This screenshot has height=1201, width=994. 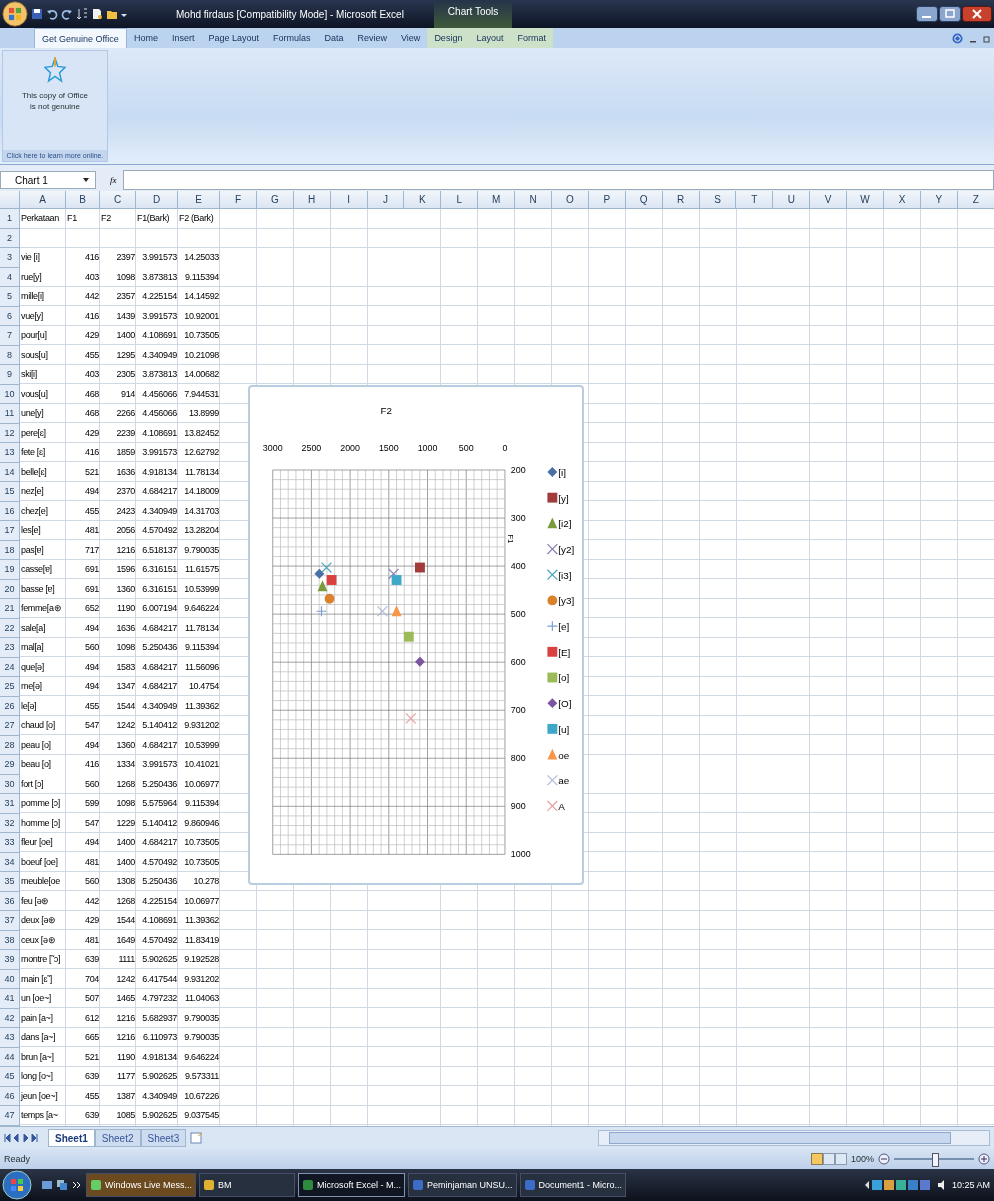 What do you see at coordinates (10, 258) in the screenshot?
I see `row-number: 3` at bounding box center [10, 258].